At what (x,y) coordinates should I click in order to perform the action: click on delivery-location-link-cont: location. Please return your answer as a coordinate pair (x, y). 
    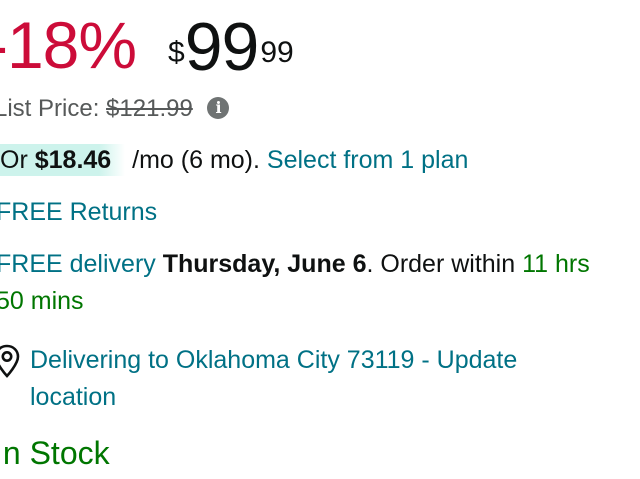
    Looking at the image, I should click on (73, 397).